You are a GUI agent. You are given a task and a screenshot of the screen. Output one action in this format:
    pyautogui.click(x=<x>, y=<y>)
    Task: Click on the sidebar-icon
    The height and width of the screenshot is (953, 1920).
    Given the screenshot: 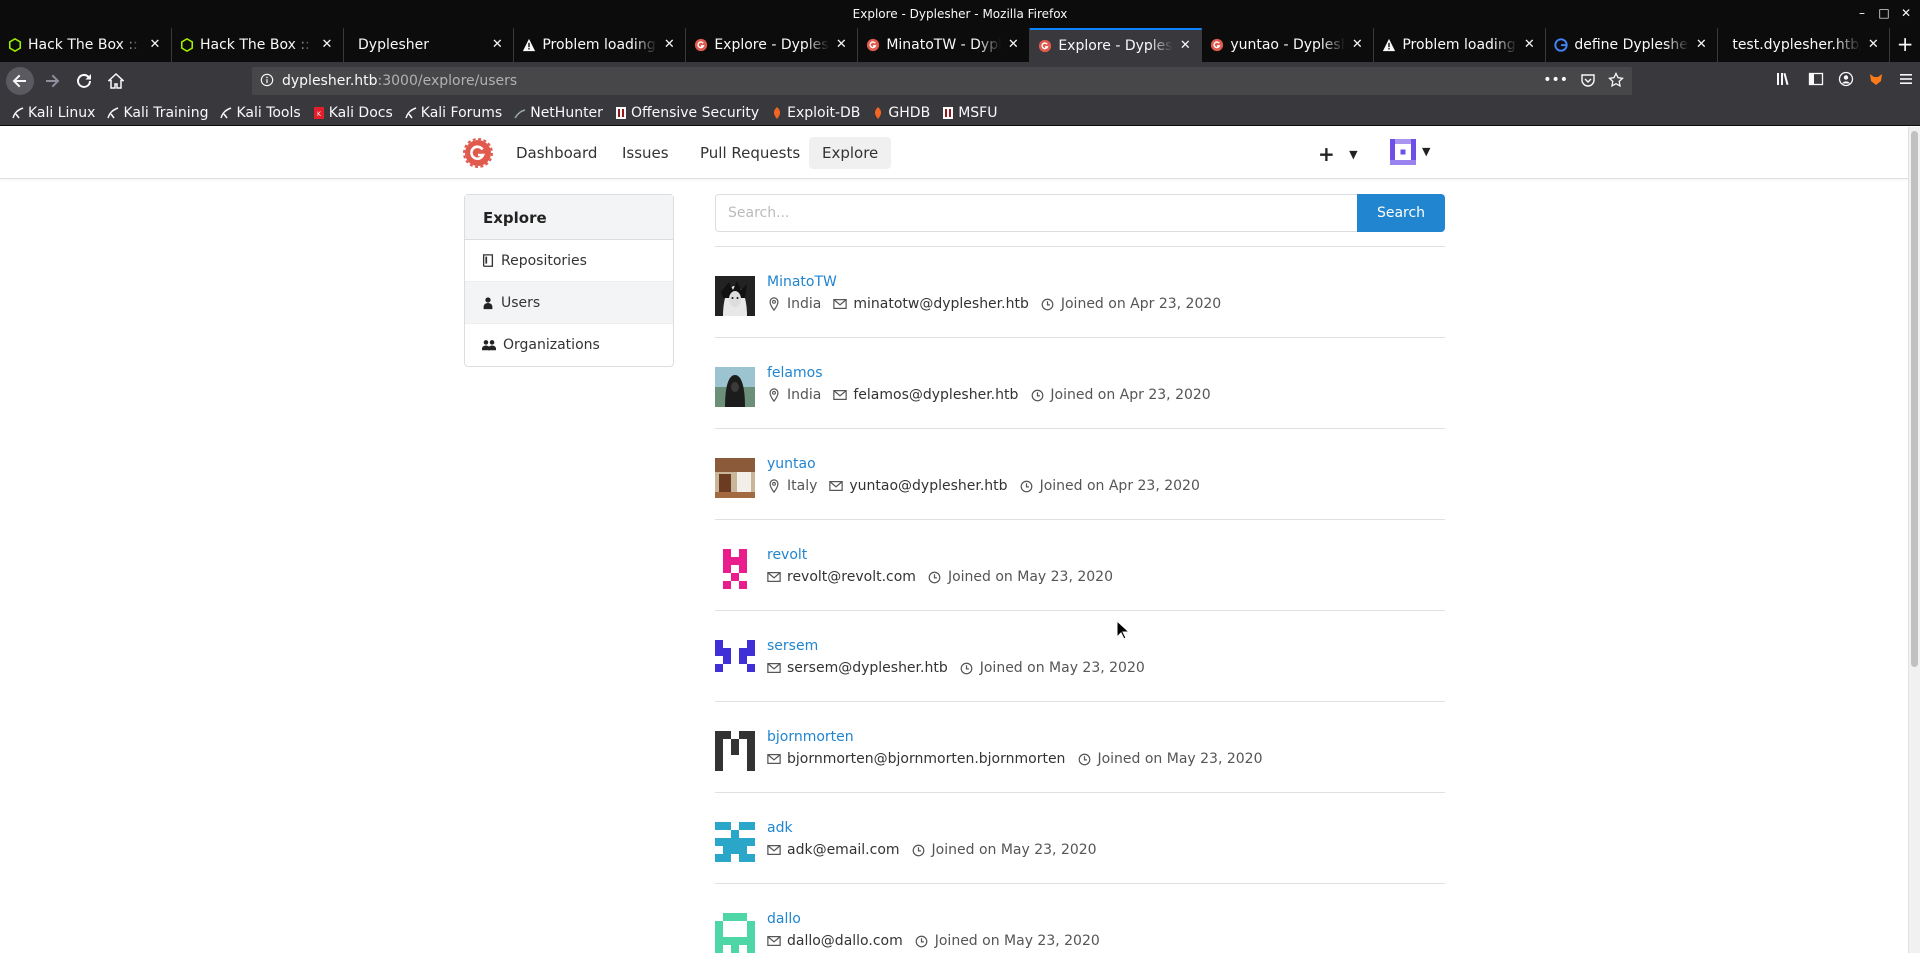 What is the action you would take?
    pyautogui.click(x=1816, y=81)
    